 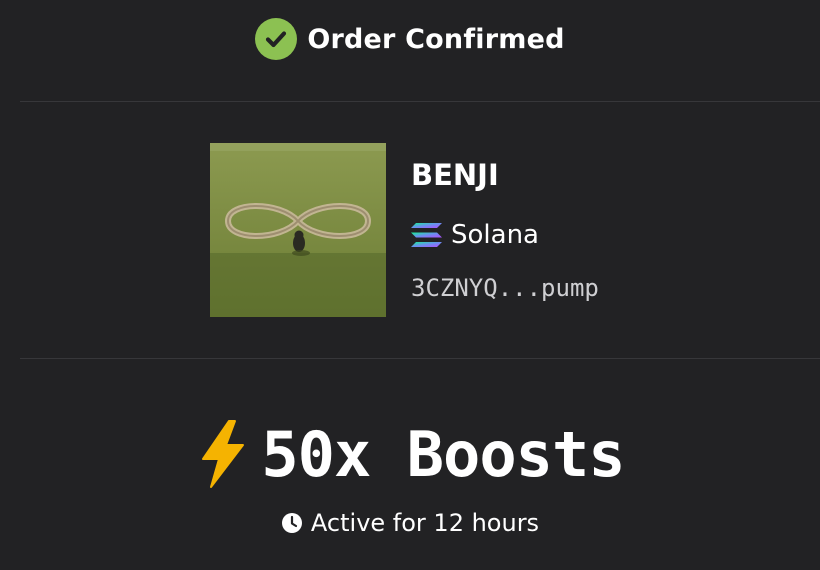 What do you see at coordinates (298, 230) in the screenshot?
I see `token-avatar` at bounding box center [298, 230].